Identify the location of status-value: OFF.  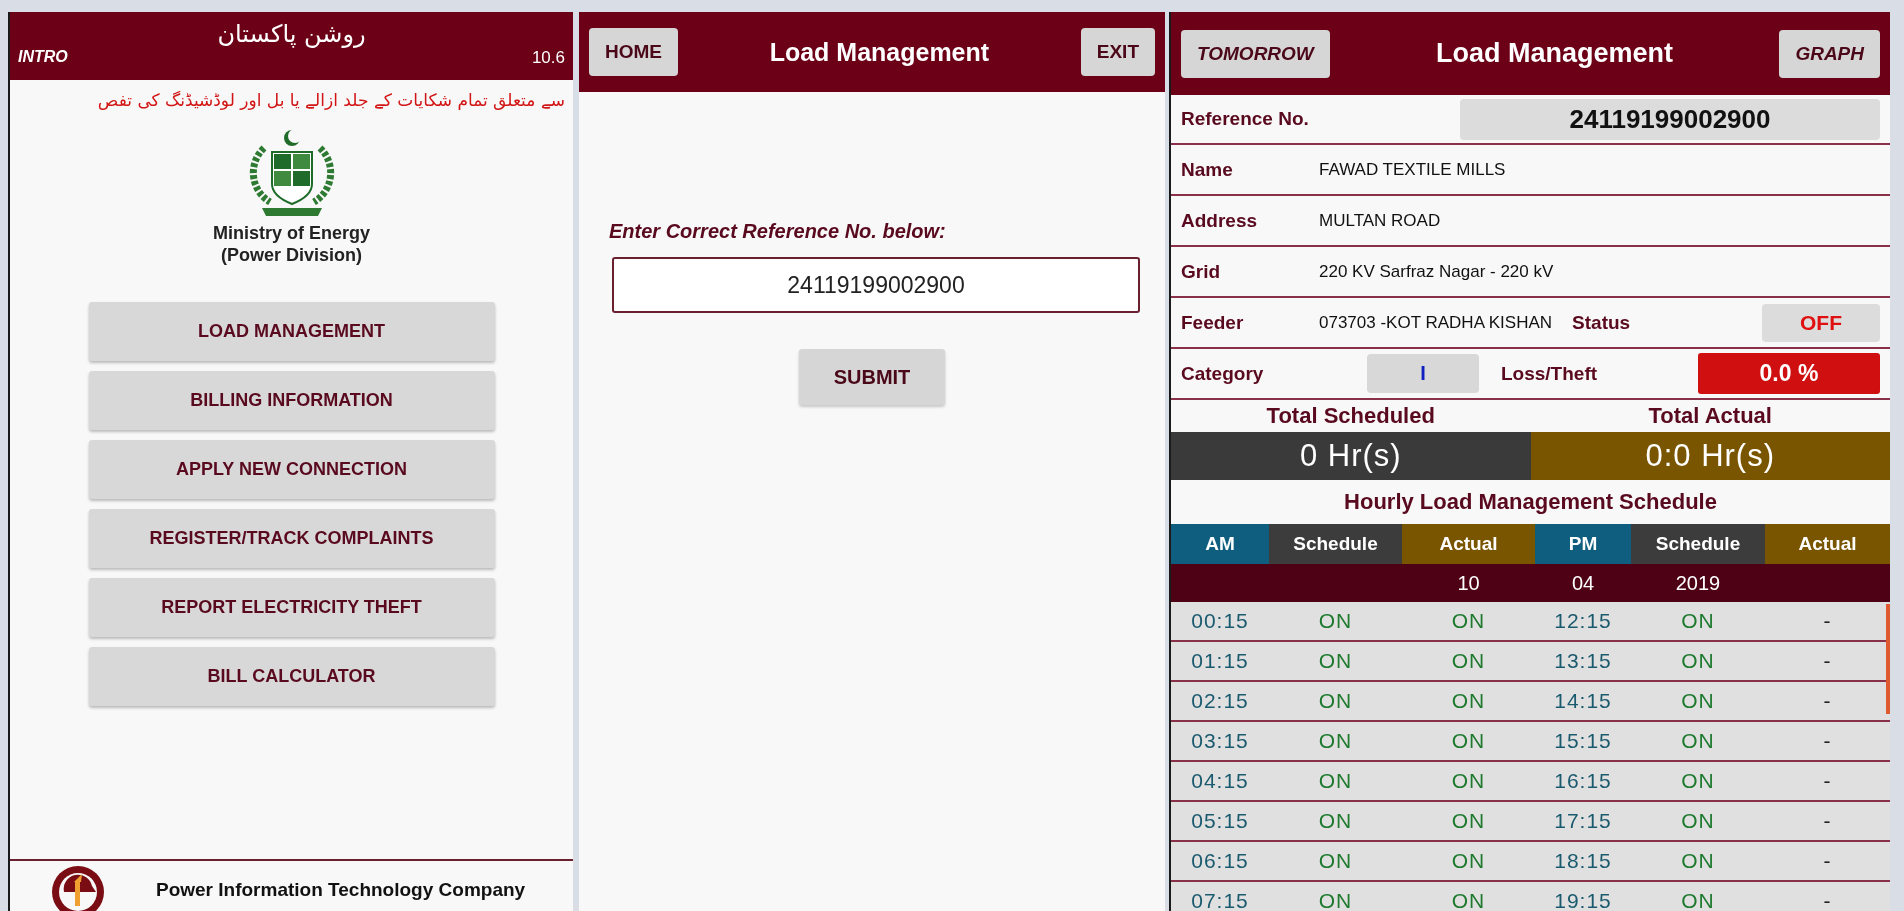
(1821, 322).